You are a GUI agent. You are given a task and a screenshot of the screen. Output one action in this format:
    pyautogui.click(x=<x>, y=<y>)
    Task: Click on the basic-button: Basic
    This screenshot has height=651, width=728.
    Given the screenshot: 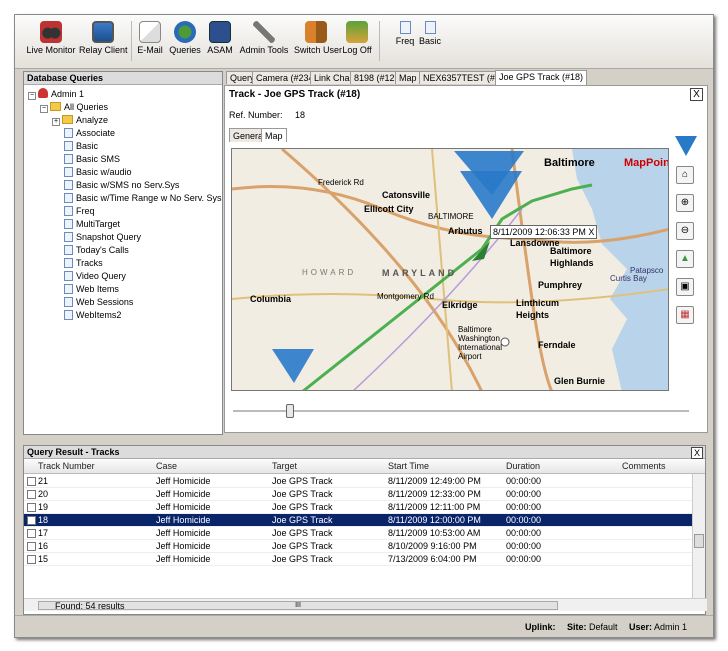 What is the action you would take?
    pyautogui.click(x=430, y=43)
    